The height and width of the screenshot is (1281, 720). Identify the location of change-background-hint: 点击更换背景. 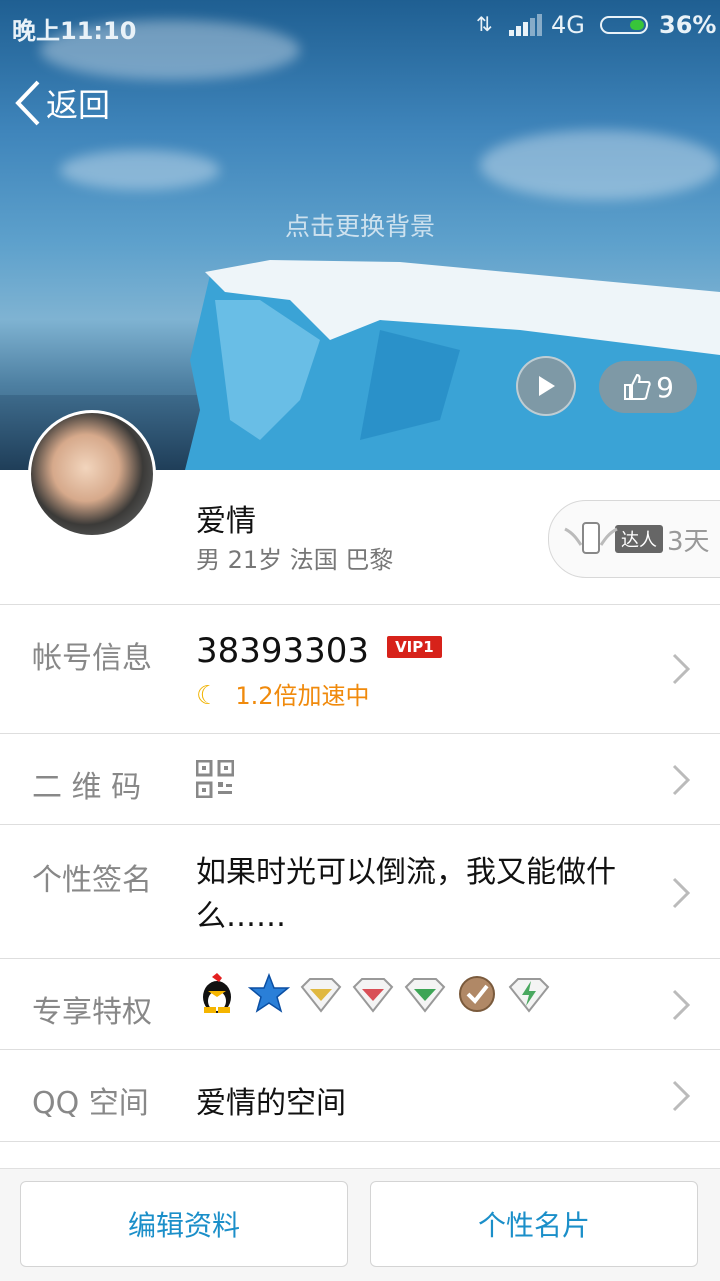
(360, 225).